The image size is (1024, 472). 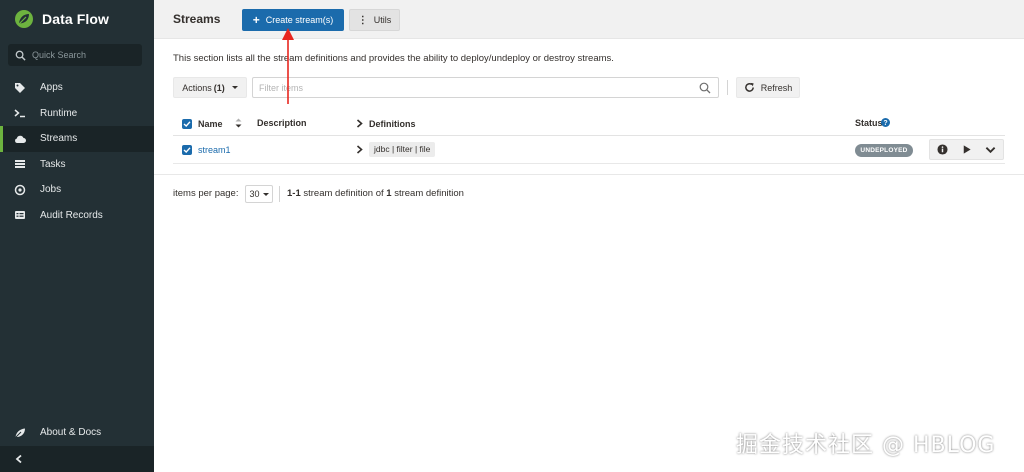 I want to click on sidebar-item-label: Streams, so click(x=59, y=139).